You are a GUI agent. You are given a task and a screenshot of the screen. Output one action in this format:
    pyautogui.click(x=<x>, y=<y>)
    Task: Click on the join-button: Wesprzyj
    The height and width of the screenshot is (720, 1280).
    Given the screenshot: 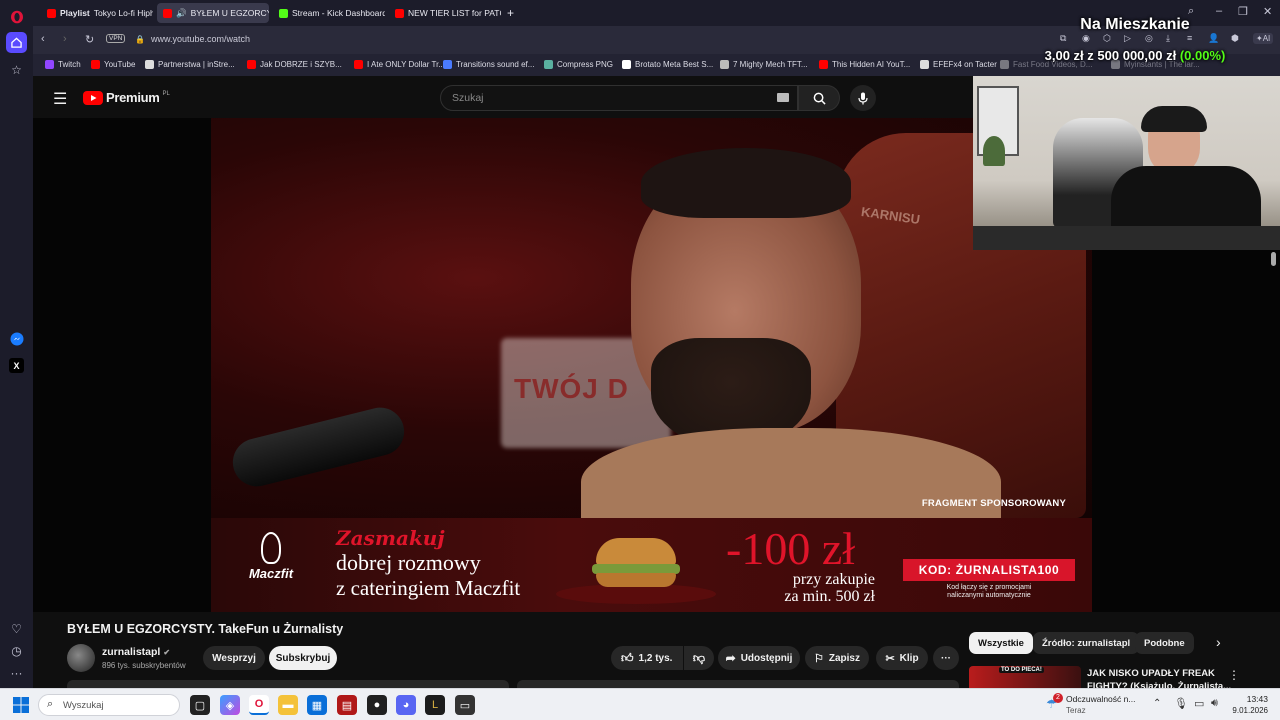 What is the action you would take?
    pyautogui.click(x=234, y=658)
    